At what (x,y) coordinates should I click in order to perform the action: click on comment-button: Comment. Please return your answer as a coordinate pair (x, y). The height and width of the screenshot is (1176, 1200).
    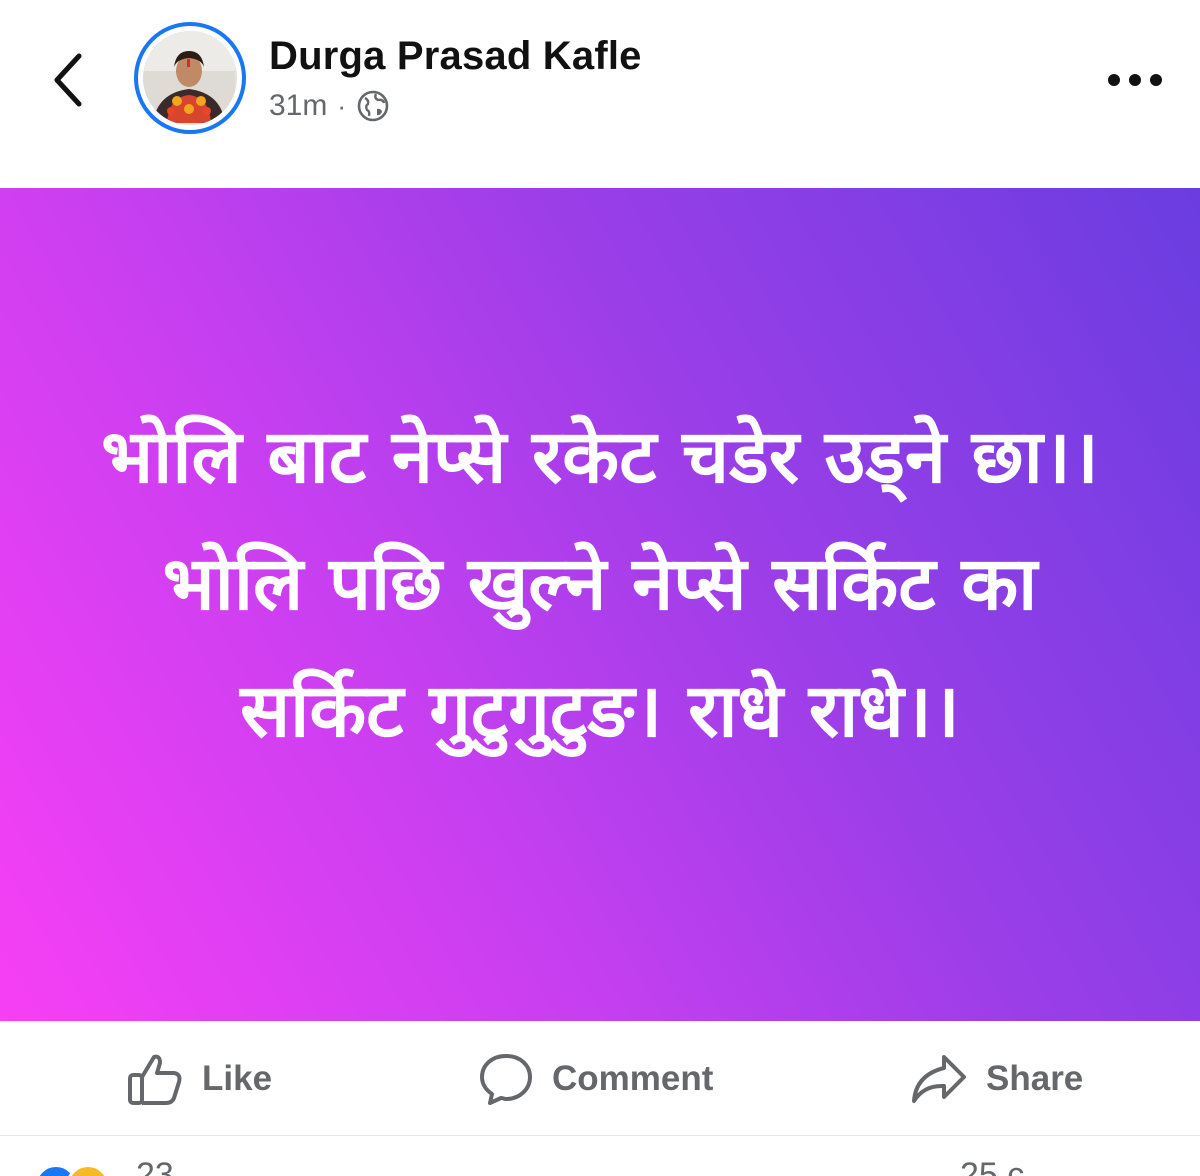
    Looking at the image, I should click on (595, 1079).